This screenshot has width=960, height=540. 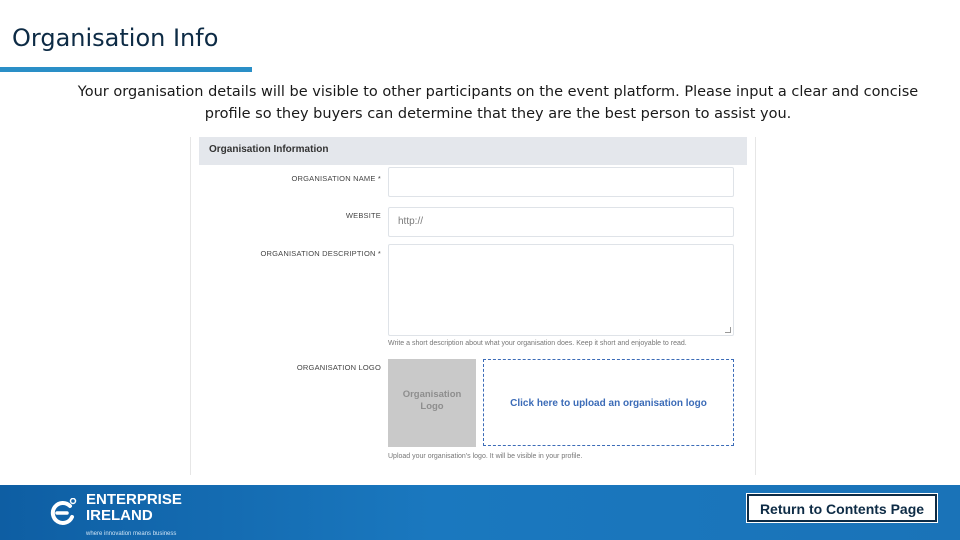 What do you see at coordinates (432, 406) in the screenshot?
I see `logo-placeholder-line-2: Logo` at bounding box center [432, 406].